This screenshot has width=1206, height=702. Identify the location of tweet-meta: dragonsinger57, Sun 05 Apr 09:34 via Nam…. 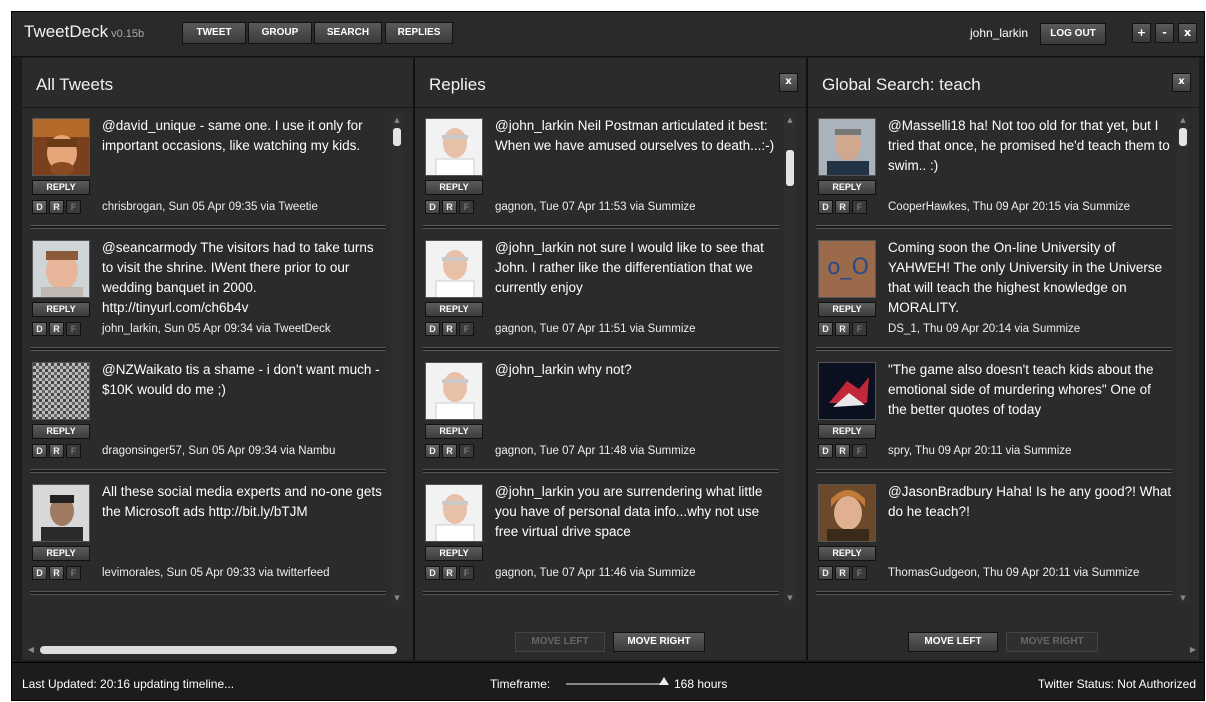
(218, 451).